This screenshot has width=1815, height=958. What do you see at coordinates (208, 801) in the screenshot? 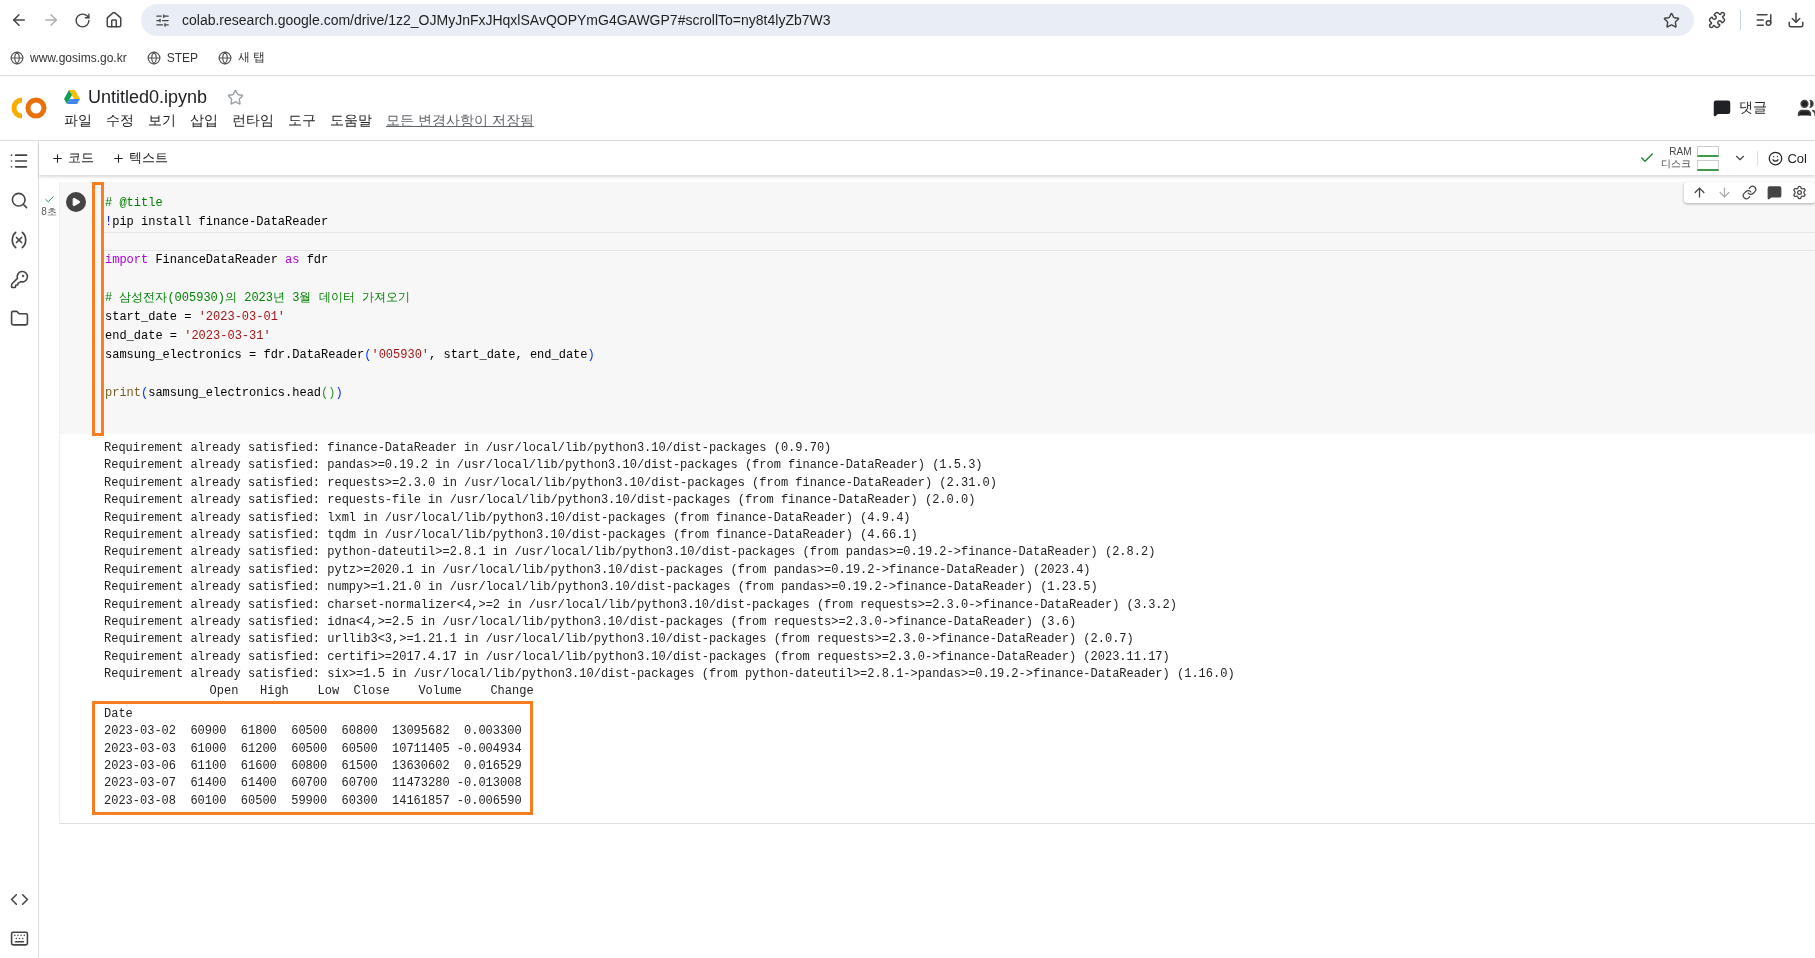
I see `table-cell-text: 60100` at bounding box center [208, 801].